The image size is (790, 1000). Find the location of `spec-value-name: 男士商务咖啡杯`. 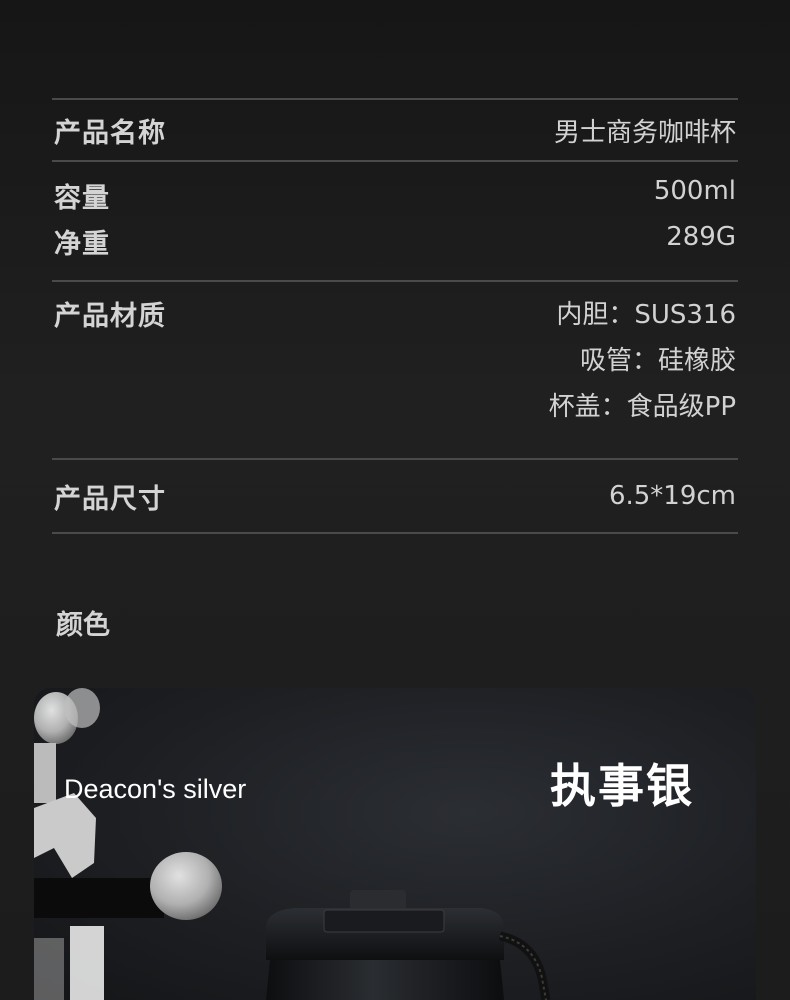

spec-value-name: 男士商务咖啡杯 is located at coordinates (644, 132).